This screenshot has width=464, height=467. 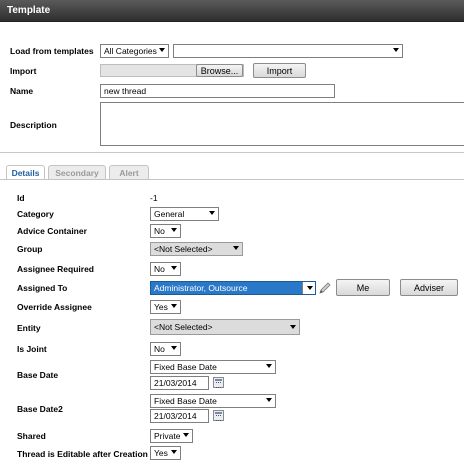 I want to click on name-input: new thread, so click(x=217, y=91).